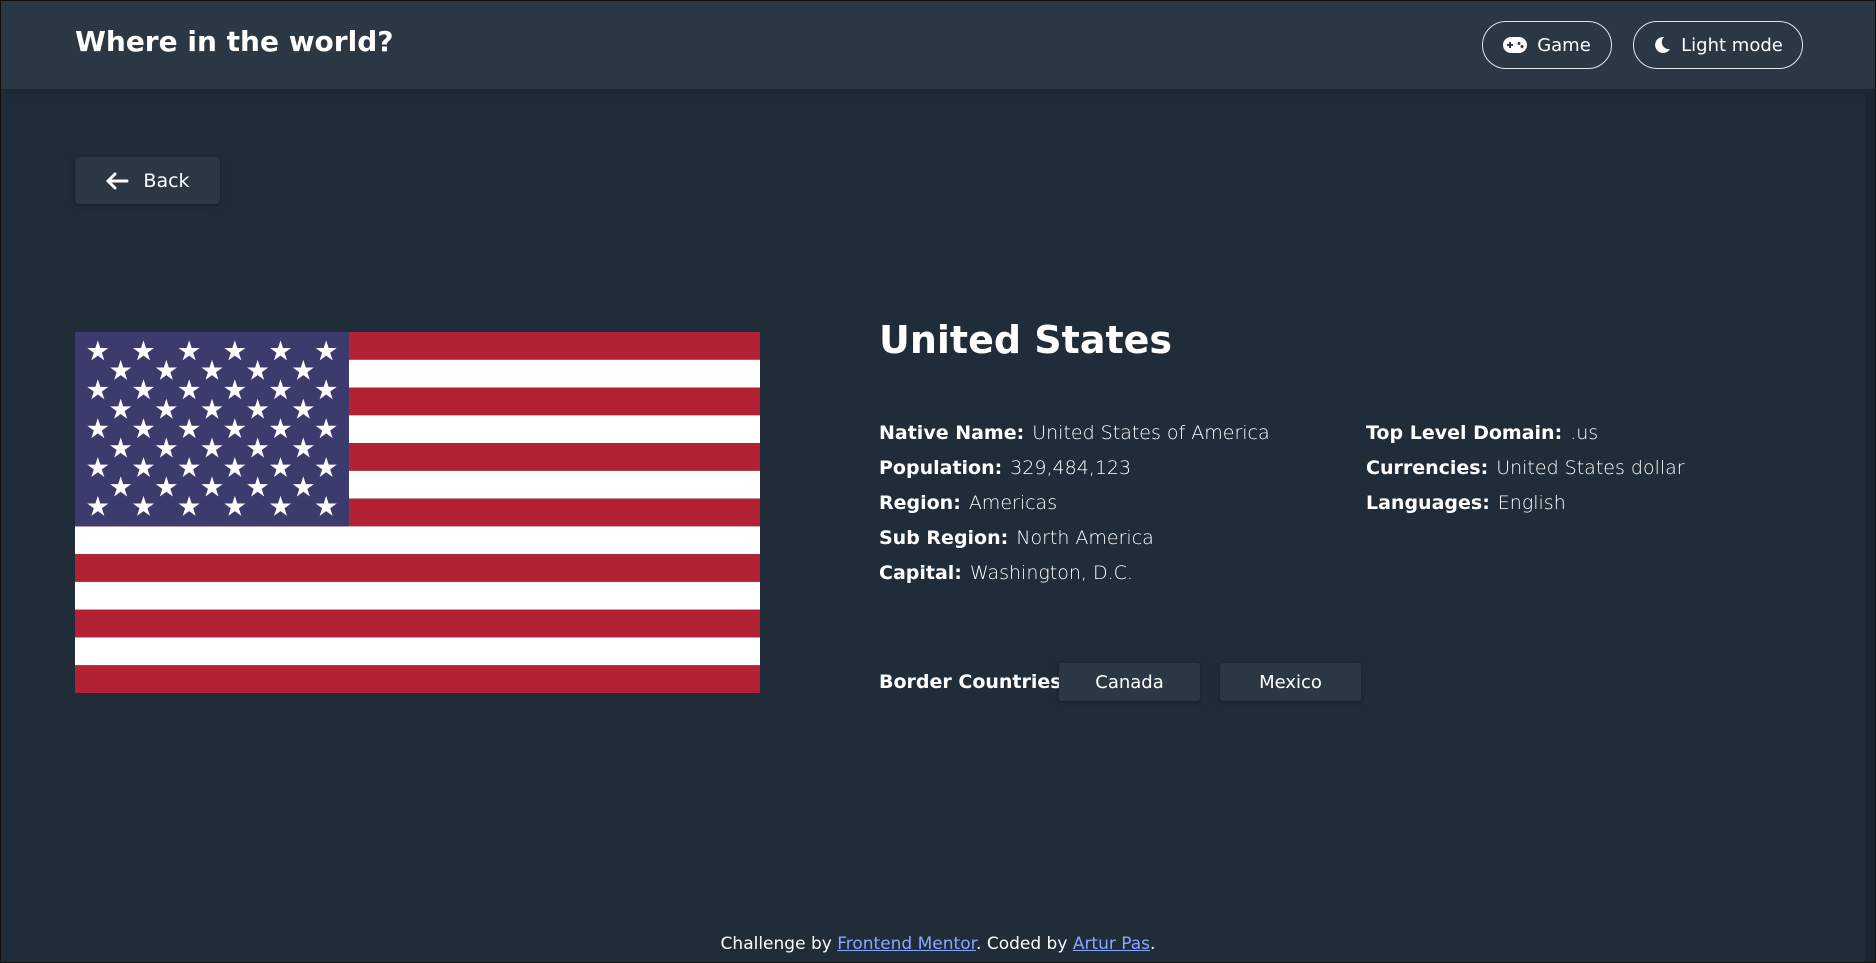 The width and height of the screenshot is (1876, 963). What do you see at coordinates (166, 180) in the screenshot?
I see `back-button-label: Back` at bounding box center [166, 180].